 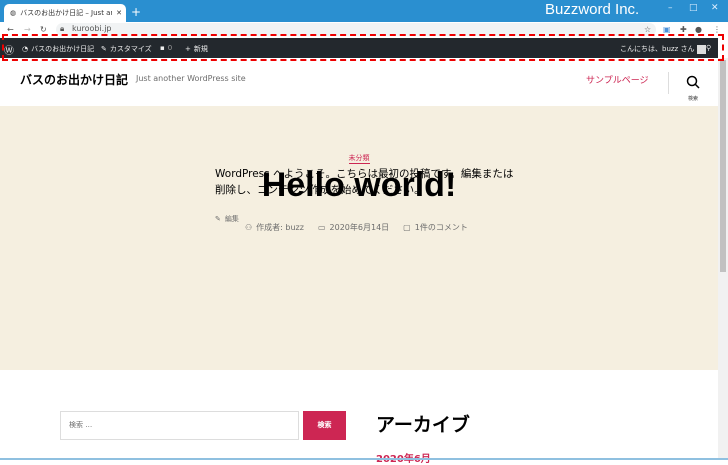 I want to click on post-date: 2020年6月14日, so click(x=360, y=227).